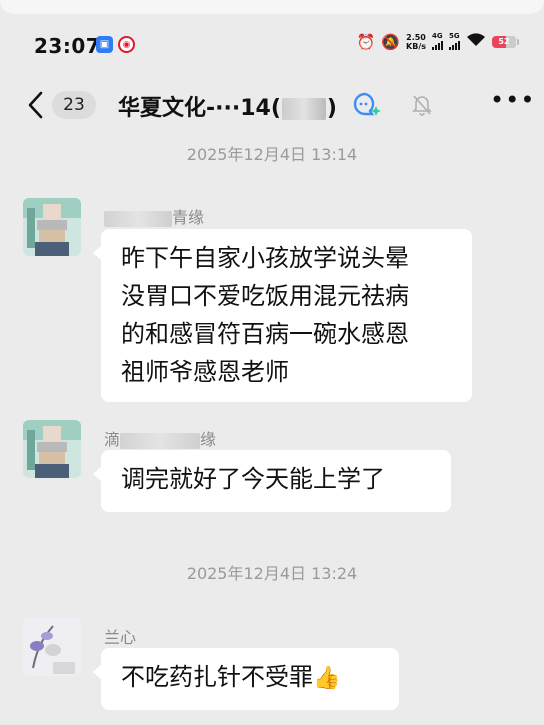  What do you see at coordinates (272, 573) in the screenshot?
I see `message-timestamp: 2025年12月4日 13:24` at bounding box center [272, 573].